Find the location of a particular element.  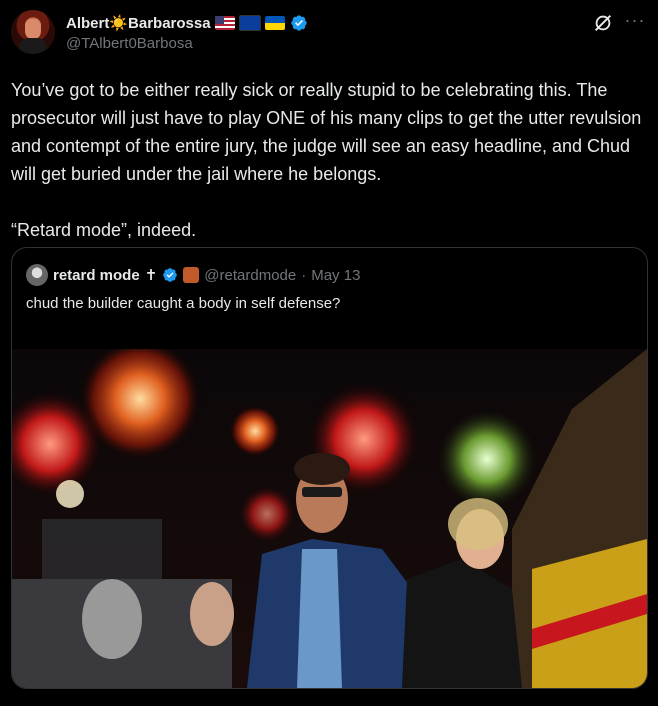

quoted-affiliate-icon is located at coordinates (191, 275).